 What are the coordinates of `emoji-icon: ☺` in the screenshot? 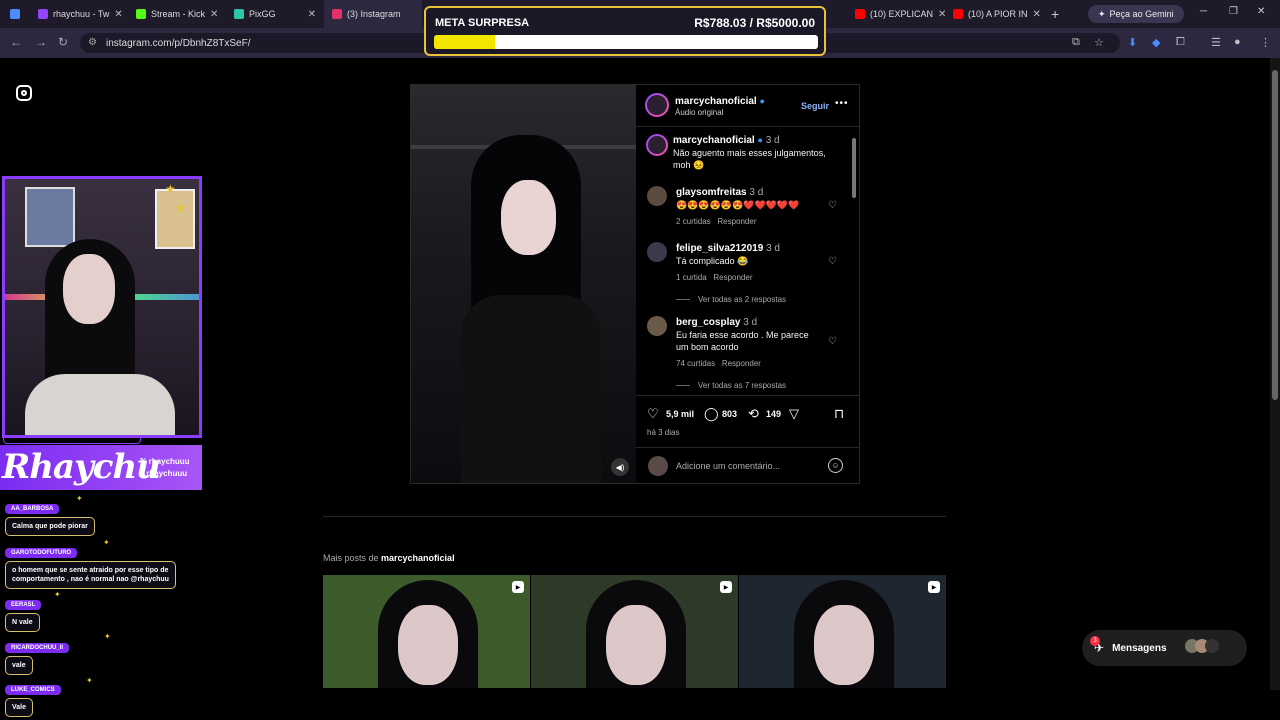 It's located at (835, 465).